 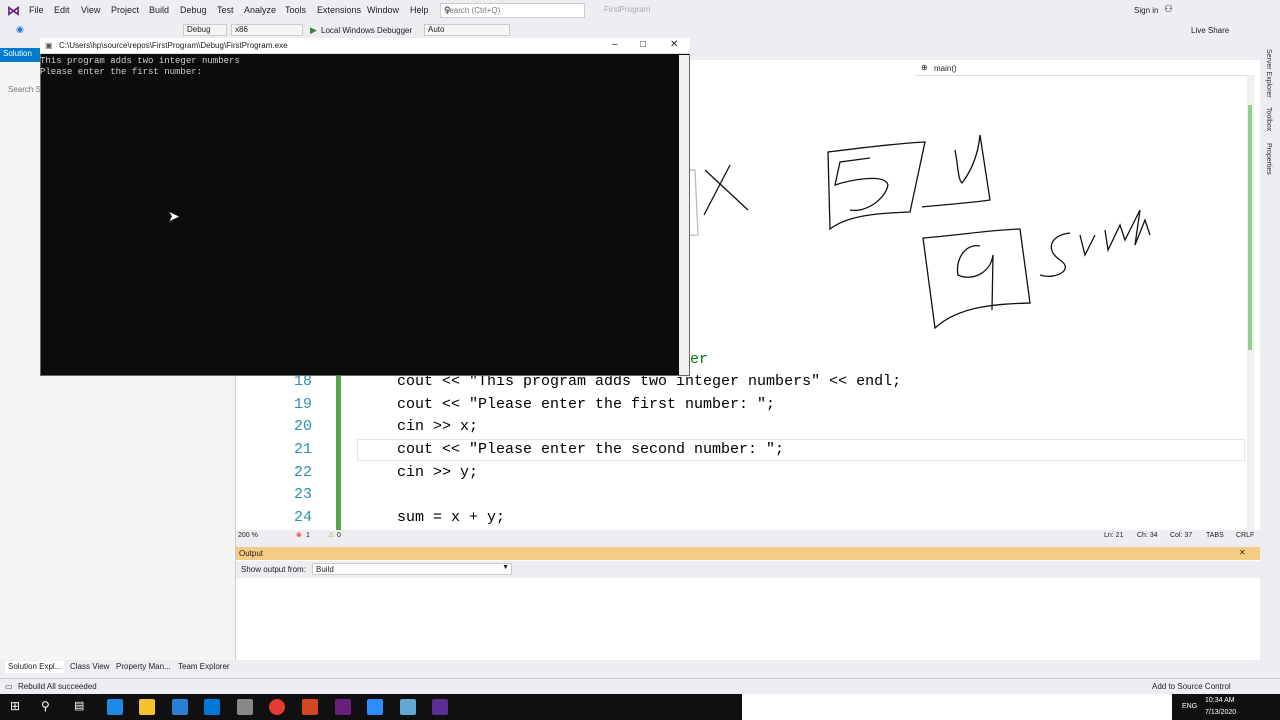 What do you see at coordinates (684, 215) in the screenshot?
I see `console-scrollbar` at bounding box center [684, 215].